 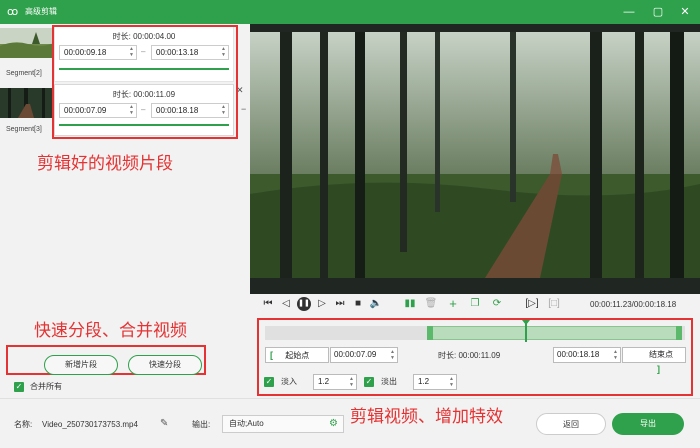 I want to click on mark-out-icon: [□], so click(x=554, y=304).